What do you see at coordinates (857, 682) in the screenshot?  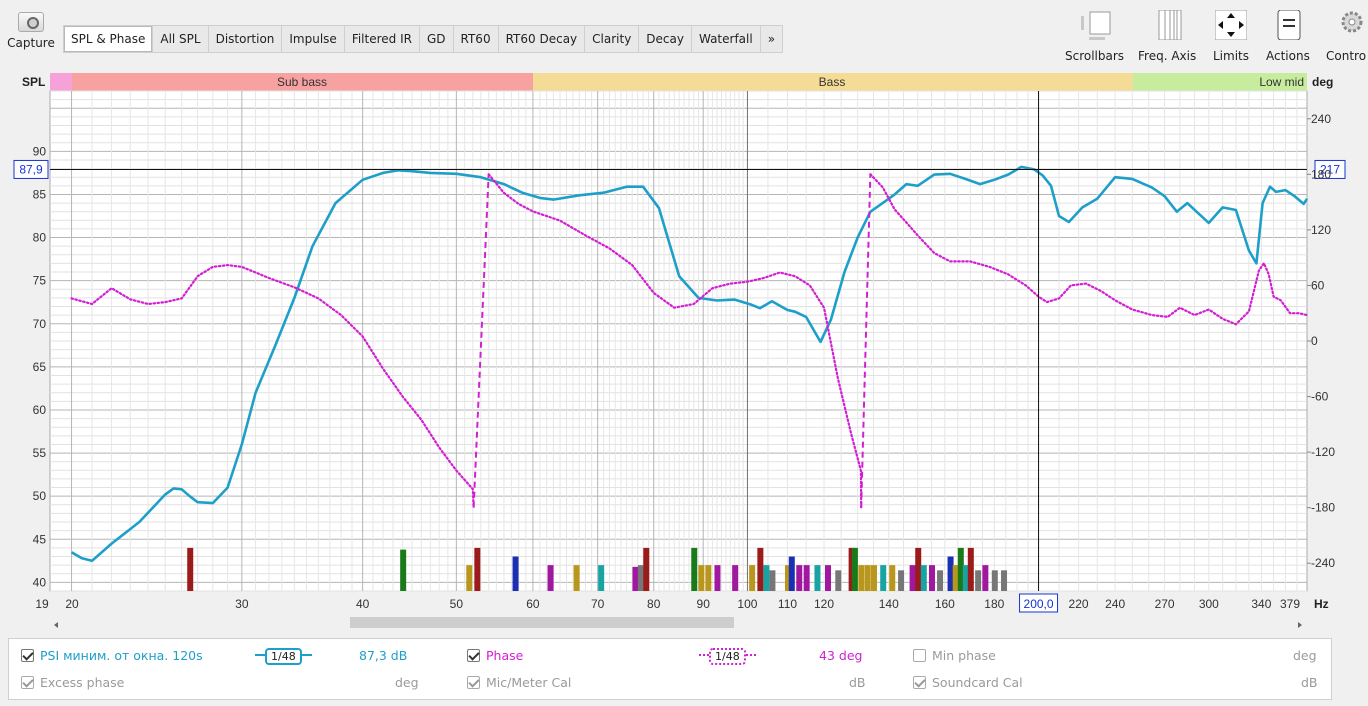 I see `mic-cal-value: dB` at bounding box center [857, 682].